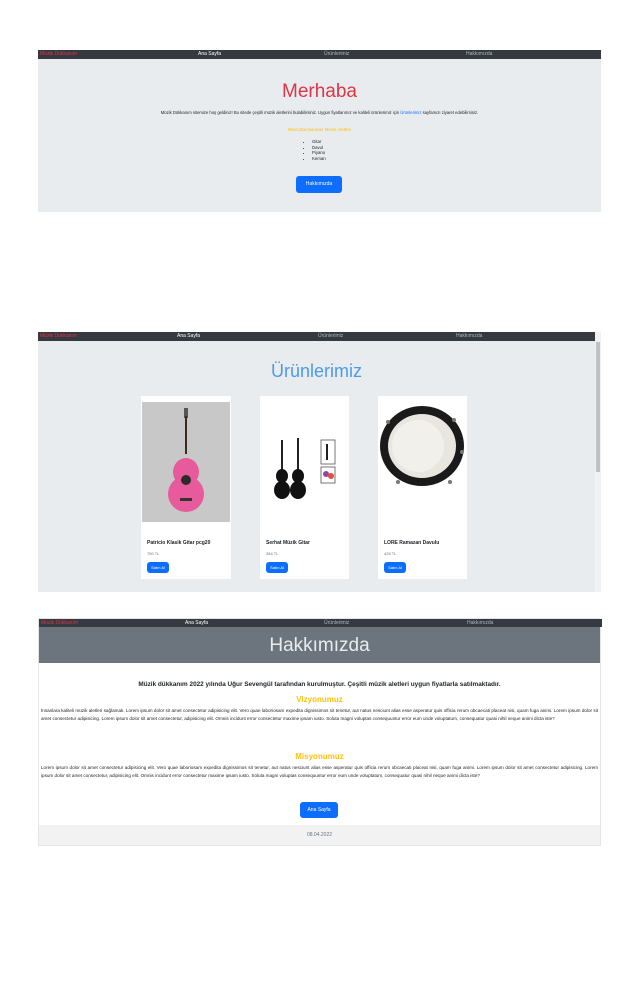 The height and width of the screenshot is (995, 640). What do you see at coordinates (179, 543) in the screenshot?
I see `product-name: Patricio Klasik Gitar pcg20` at bounding box center [179, 543].